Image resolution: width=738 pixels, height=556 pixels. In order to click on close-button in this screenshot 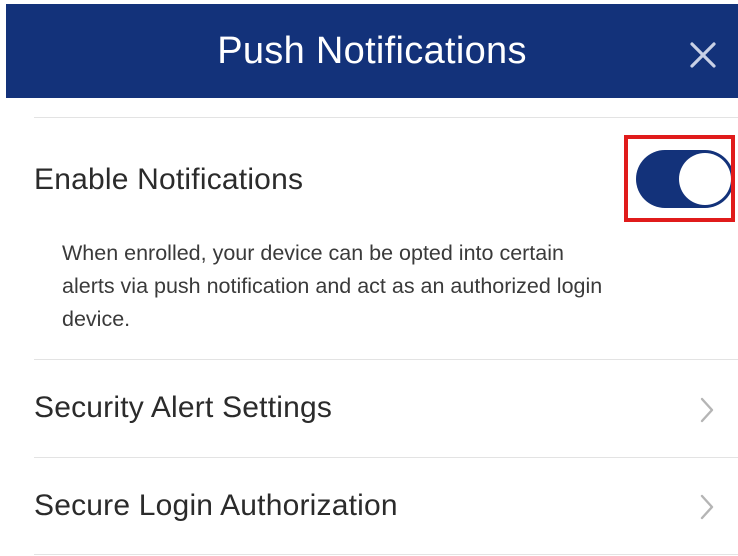, I will do `click(703, 55)`.